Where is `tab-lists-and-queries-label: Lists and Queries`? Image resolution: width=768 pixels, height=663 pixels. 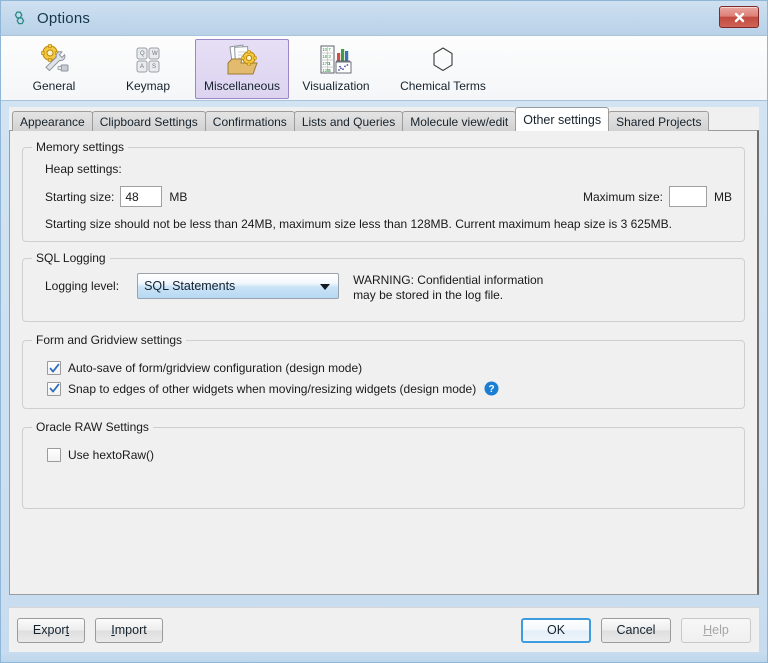
tab-lists-and-queries-label: Lists and Queries is located at coordinates (348, 121).